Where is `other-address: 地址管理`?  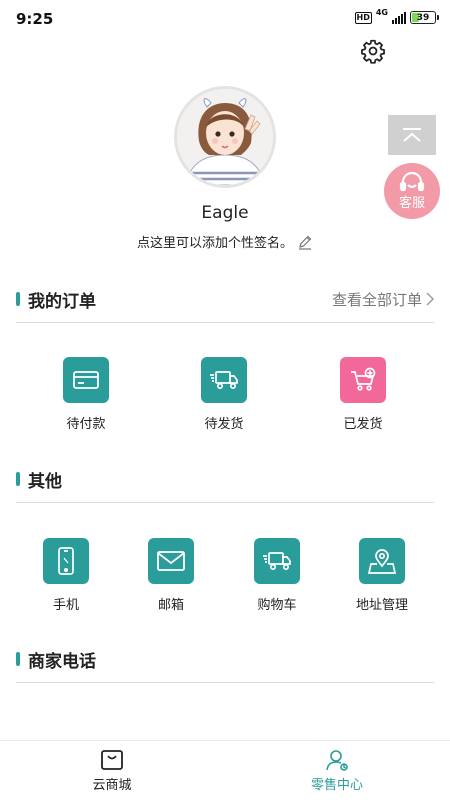 other-address: 地址管理 is located at coordinates (382, 575).